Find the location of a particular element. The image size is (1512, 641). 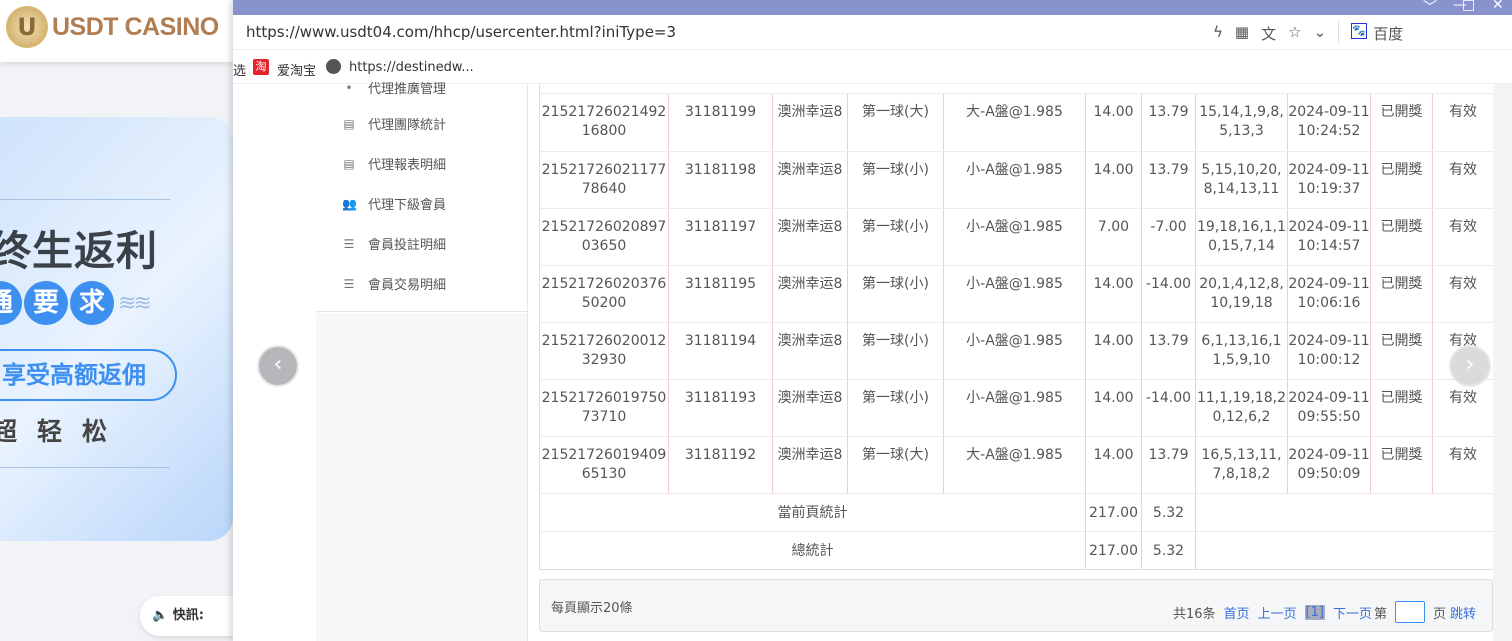

pagination: 每頁顯示20條 共16条 首页 上一页 [1] 下一页 第 页 跳转 is located at coordinates (1016, 605).